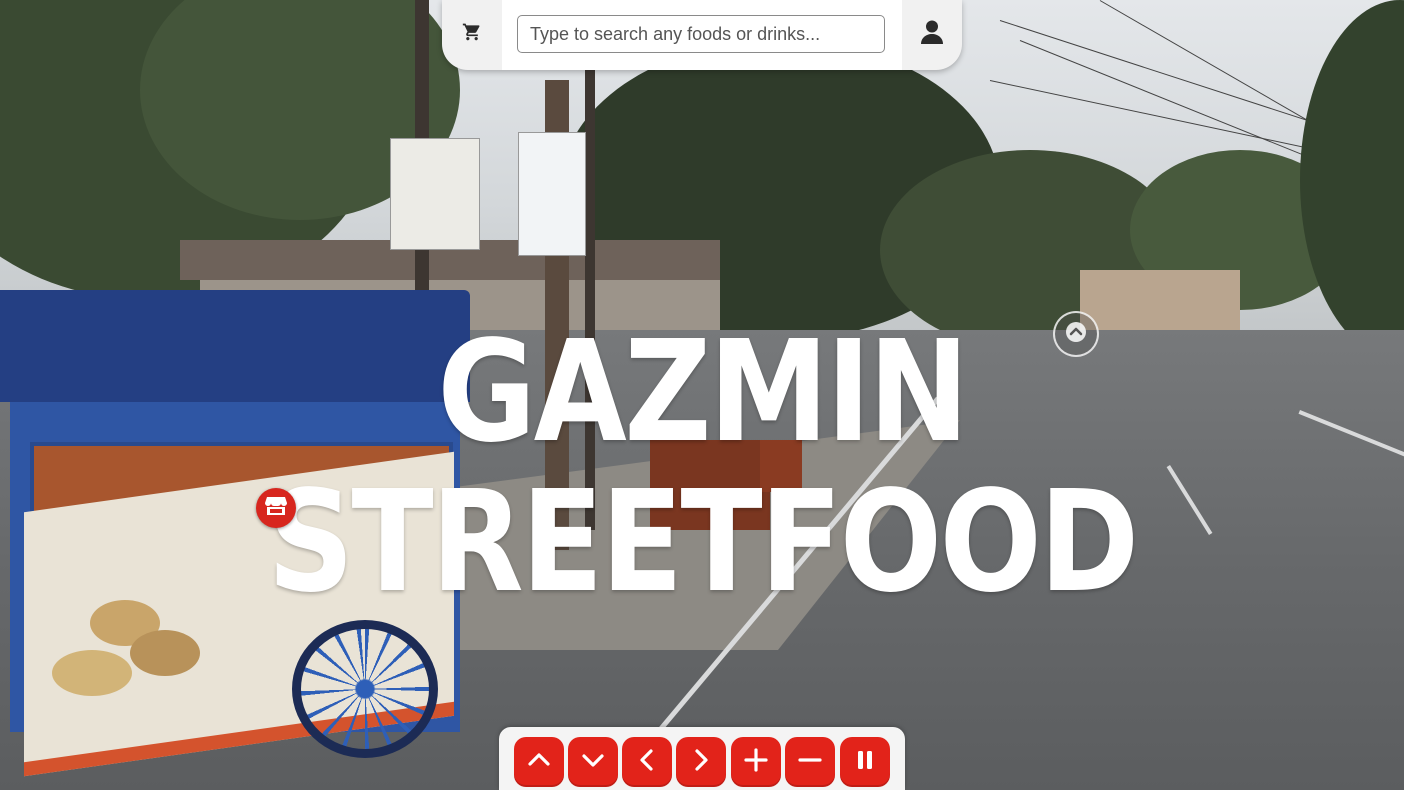 The image size is (1404, 790). I want to click on pause-icon, so click(865, 762).